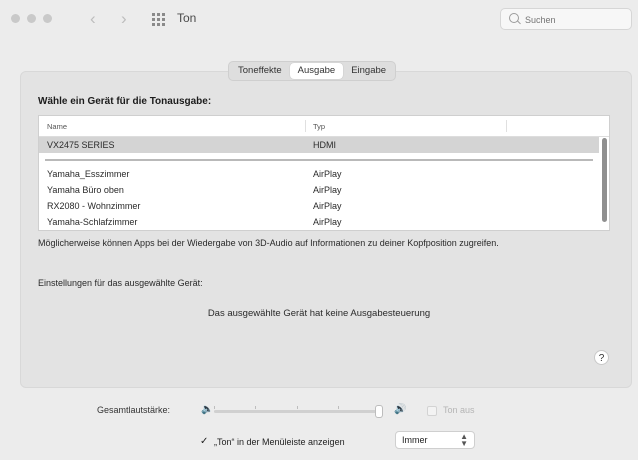 The height and width of the screenshot is (460, 638). What do you see at coordinates (260, 71) in the screenshot?
I see `tab-toneffekte: Toneffekte` at bounding box center [260, 71].